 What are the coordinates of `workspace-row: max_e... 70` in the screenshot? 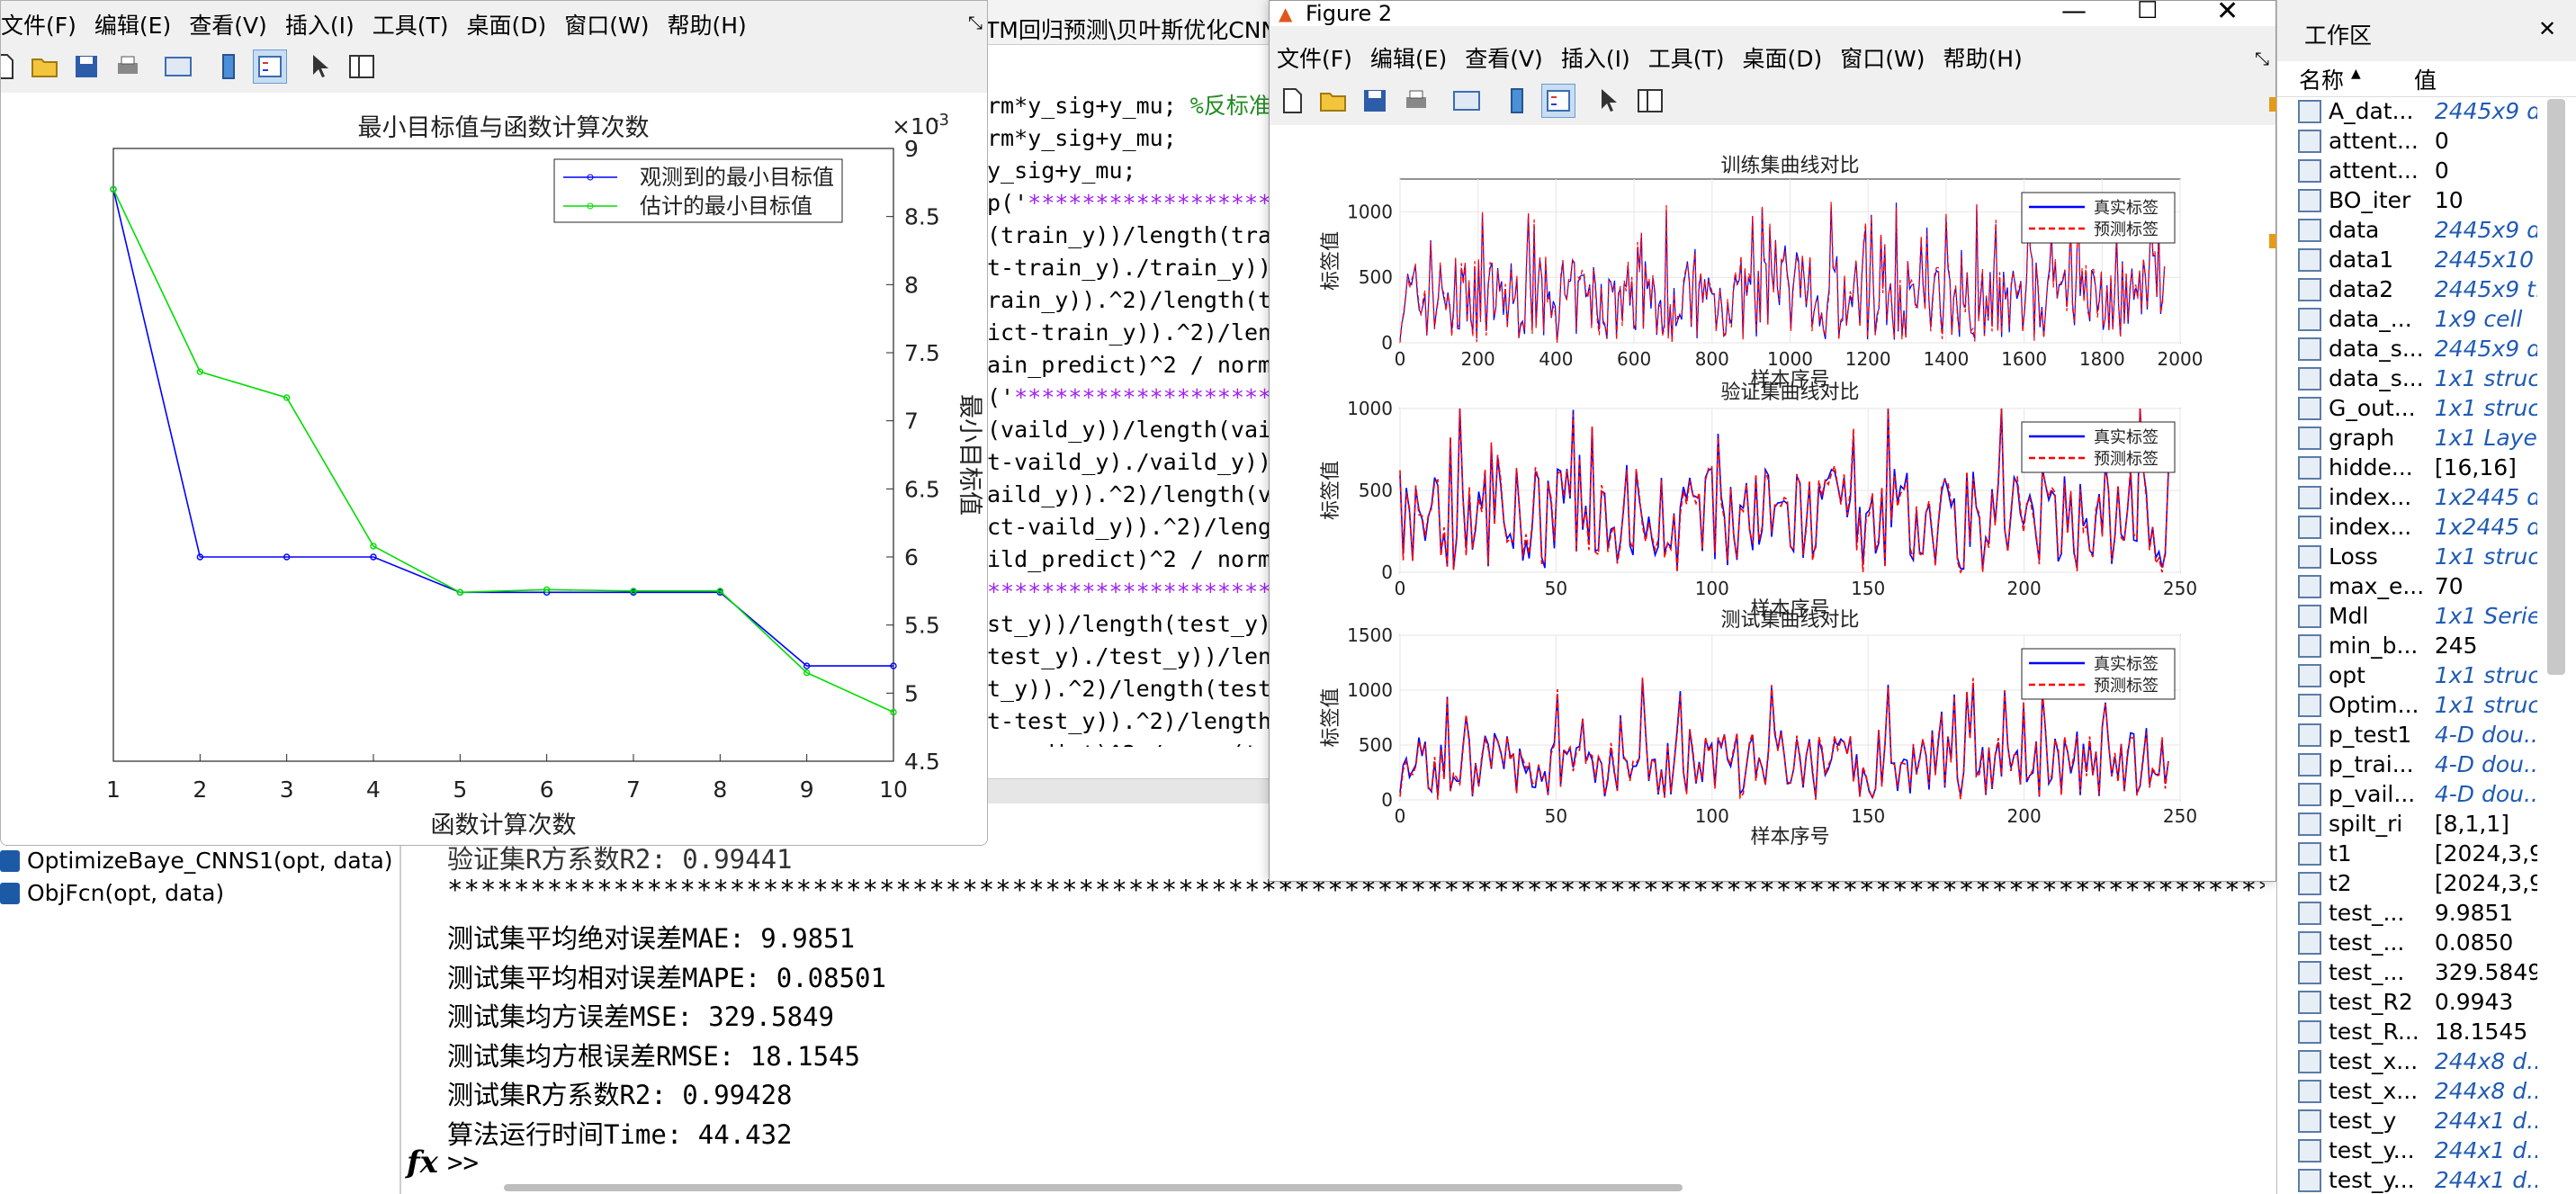 It's located at (2416, 586).